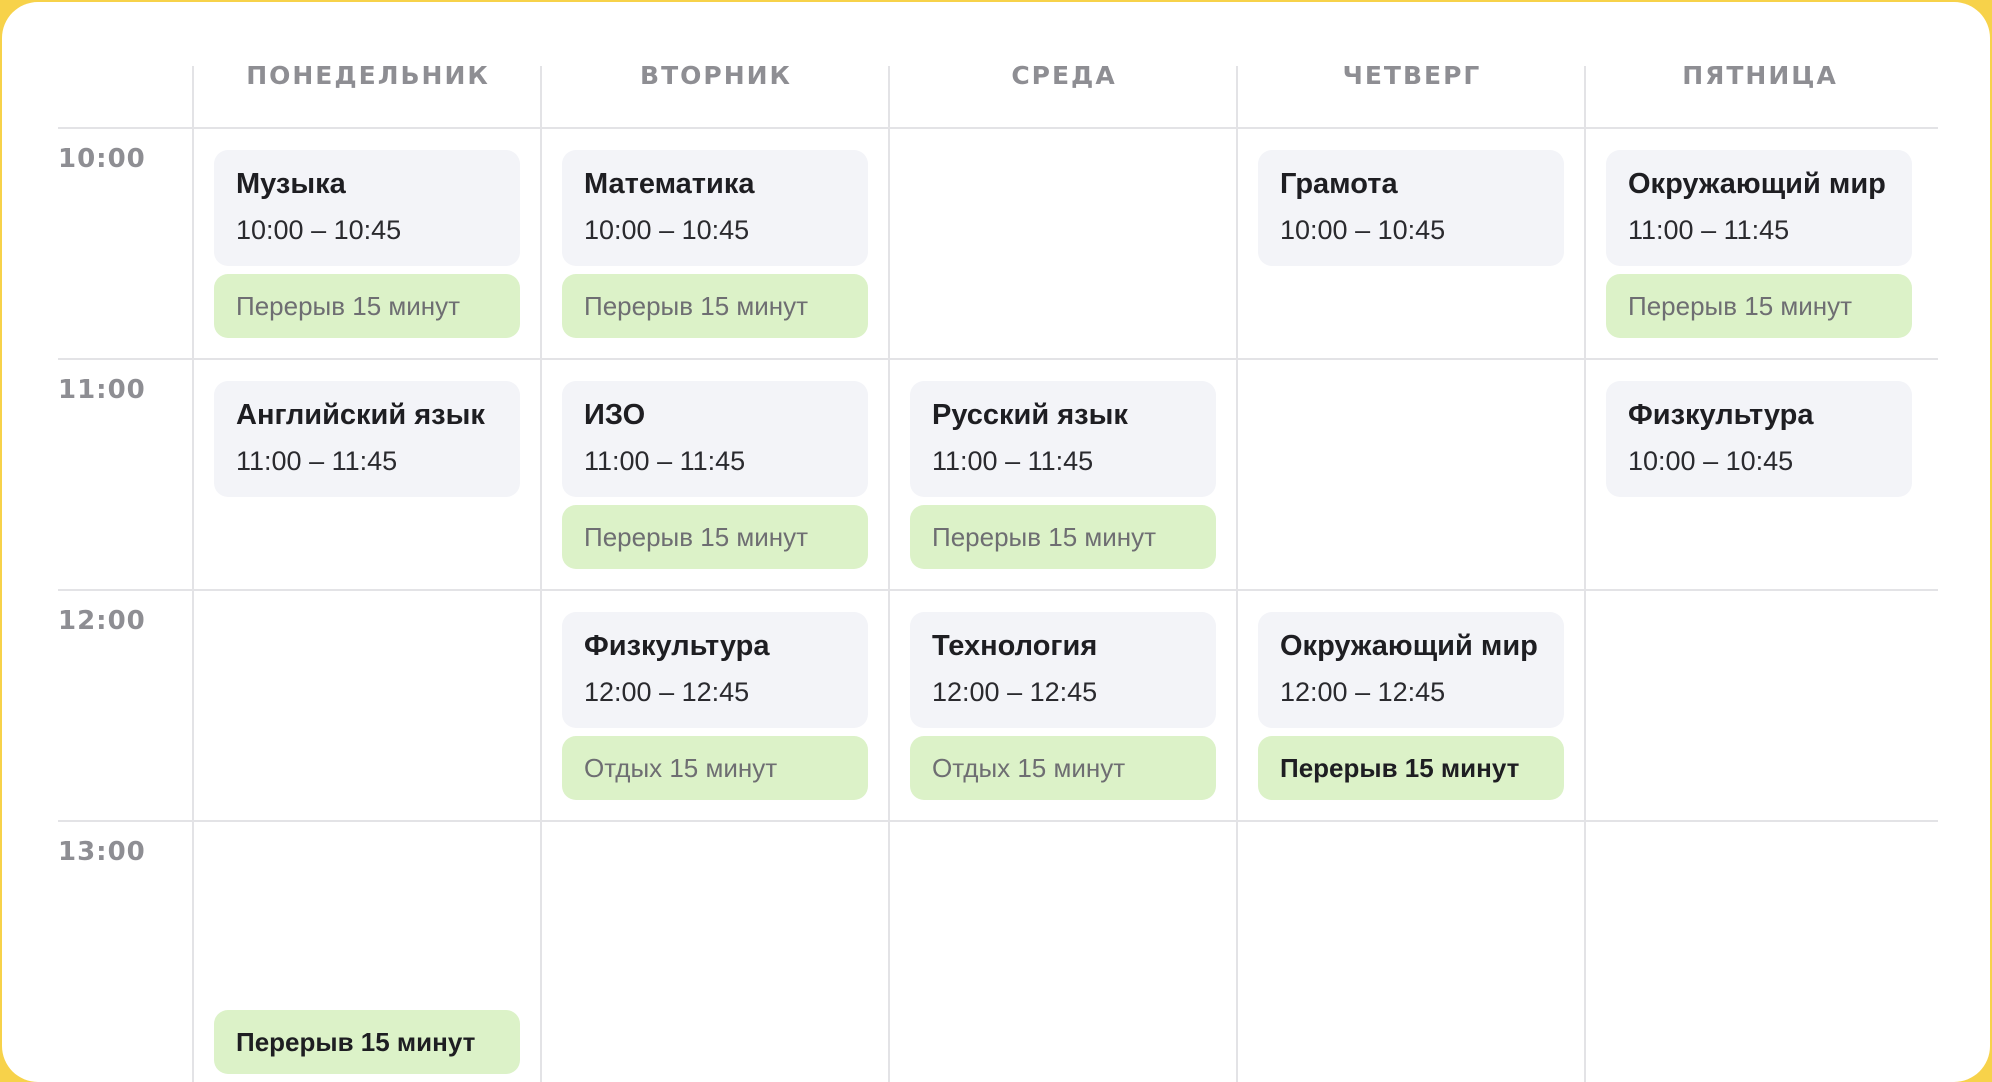  Describe the element at coordinates (1411, 208) in the screenshot. I see `lesson-card: Грамота 10:00 – 10:45` at that location.